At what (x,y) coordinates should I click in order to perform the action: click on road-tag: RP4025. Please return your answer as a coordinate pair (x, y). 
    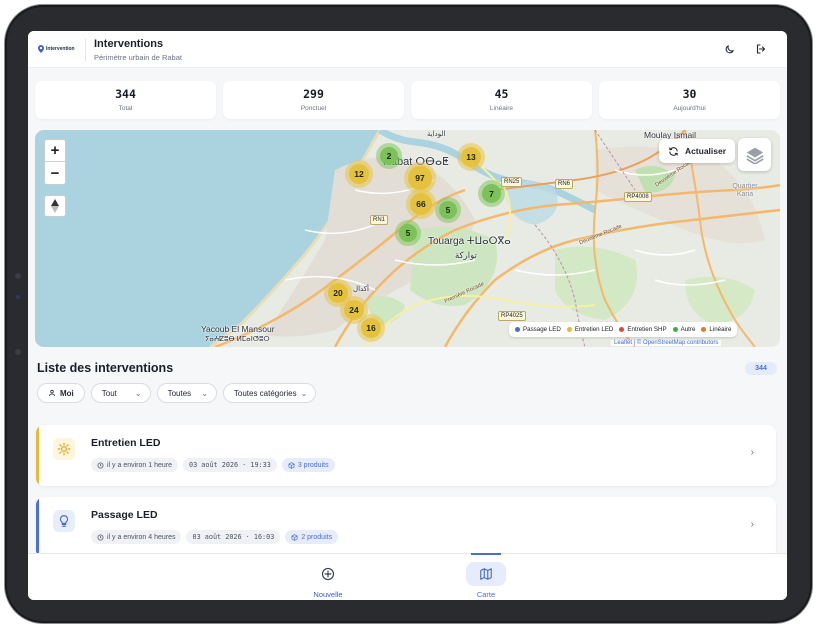
    Looking at the image, I should click on (512, 316).